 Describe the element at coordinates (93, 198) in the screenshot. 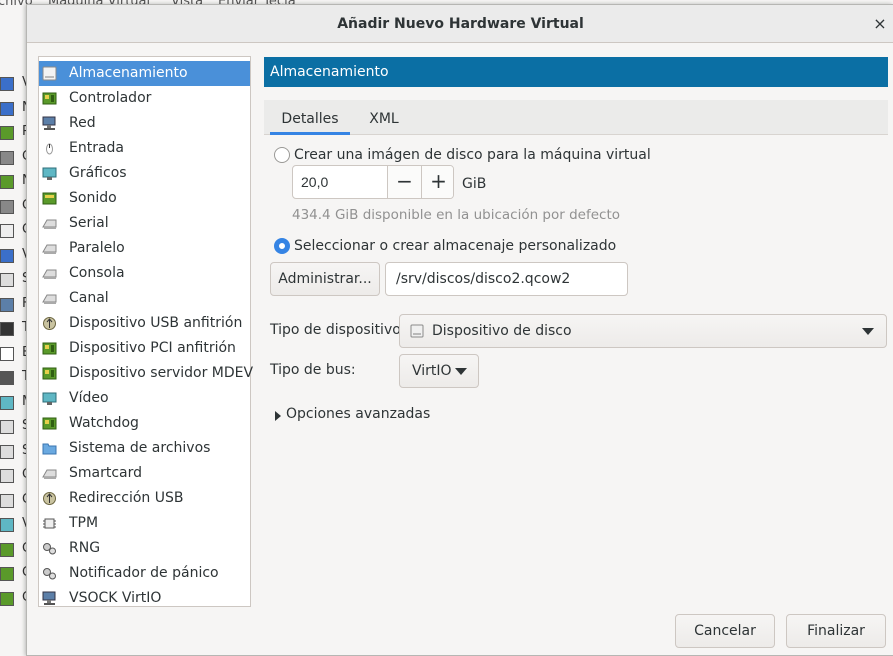

I see `hardware-item-label: Sonido` at that location.